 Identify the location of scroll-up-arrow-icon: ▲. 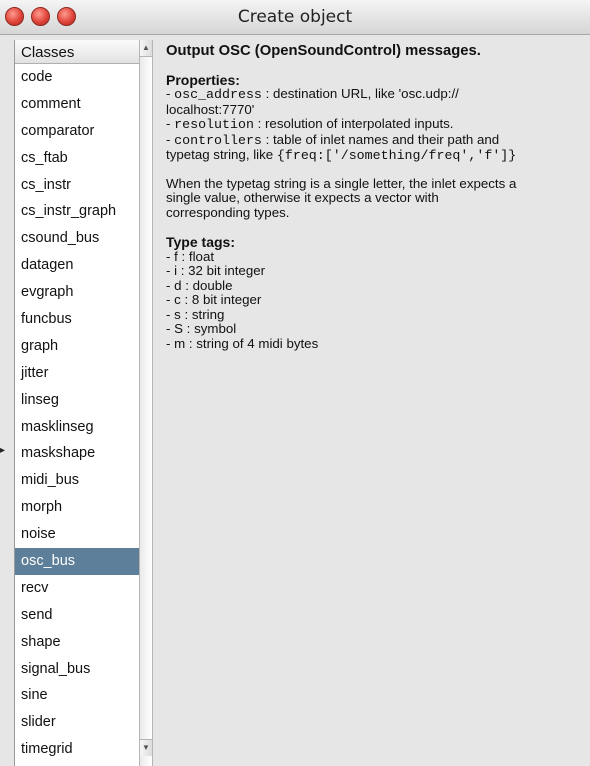
(146, 48).